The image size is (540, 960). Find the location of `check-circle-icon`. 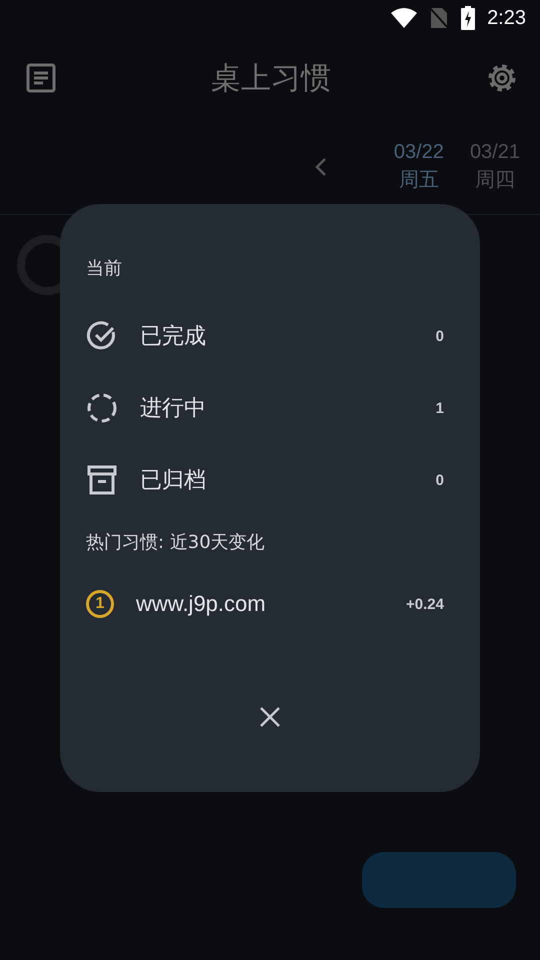

check-circle-icon is located at coordinates (102, 336).